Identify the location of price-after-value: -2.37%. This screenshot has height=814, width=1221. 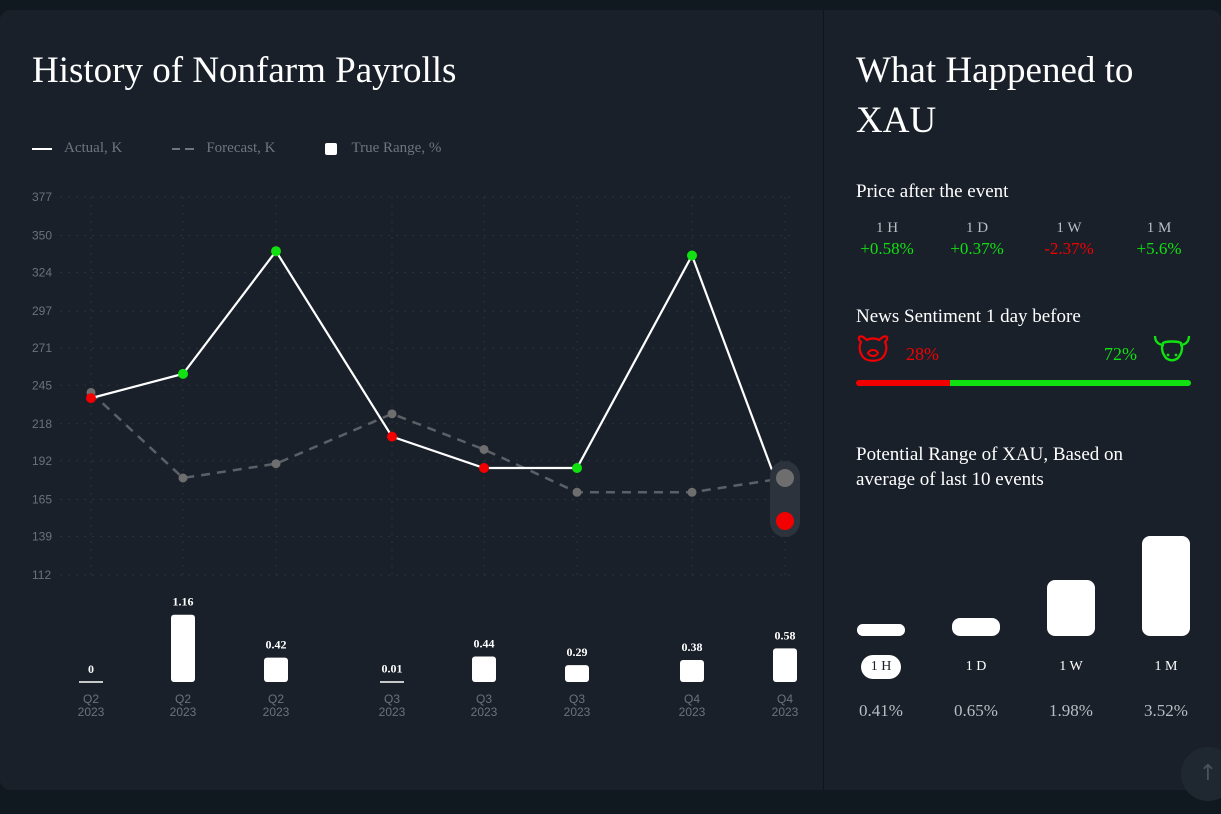
(1069, 248).